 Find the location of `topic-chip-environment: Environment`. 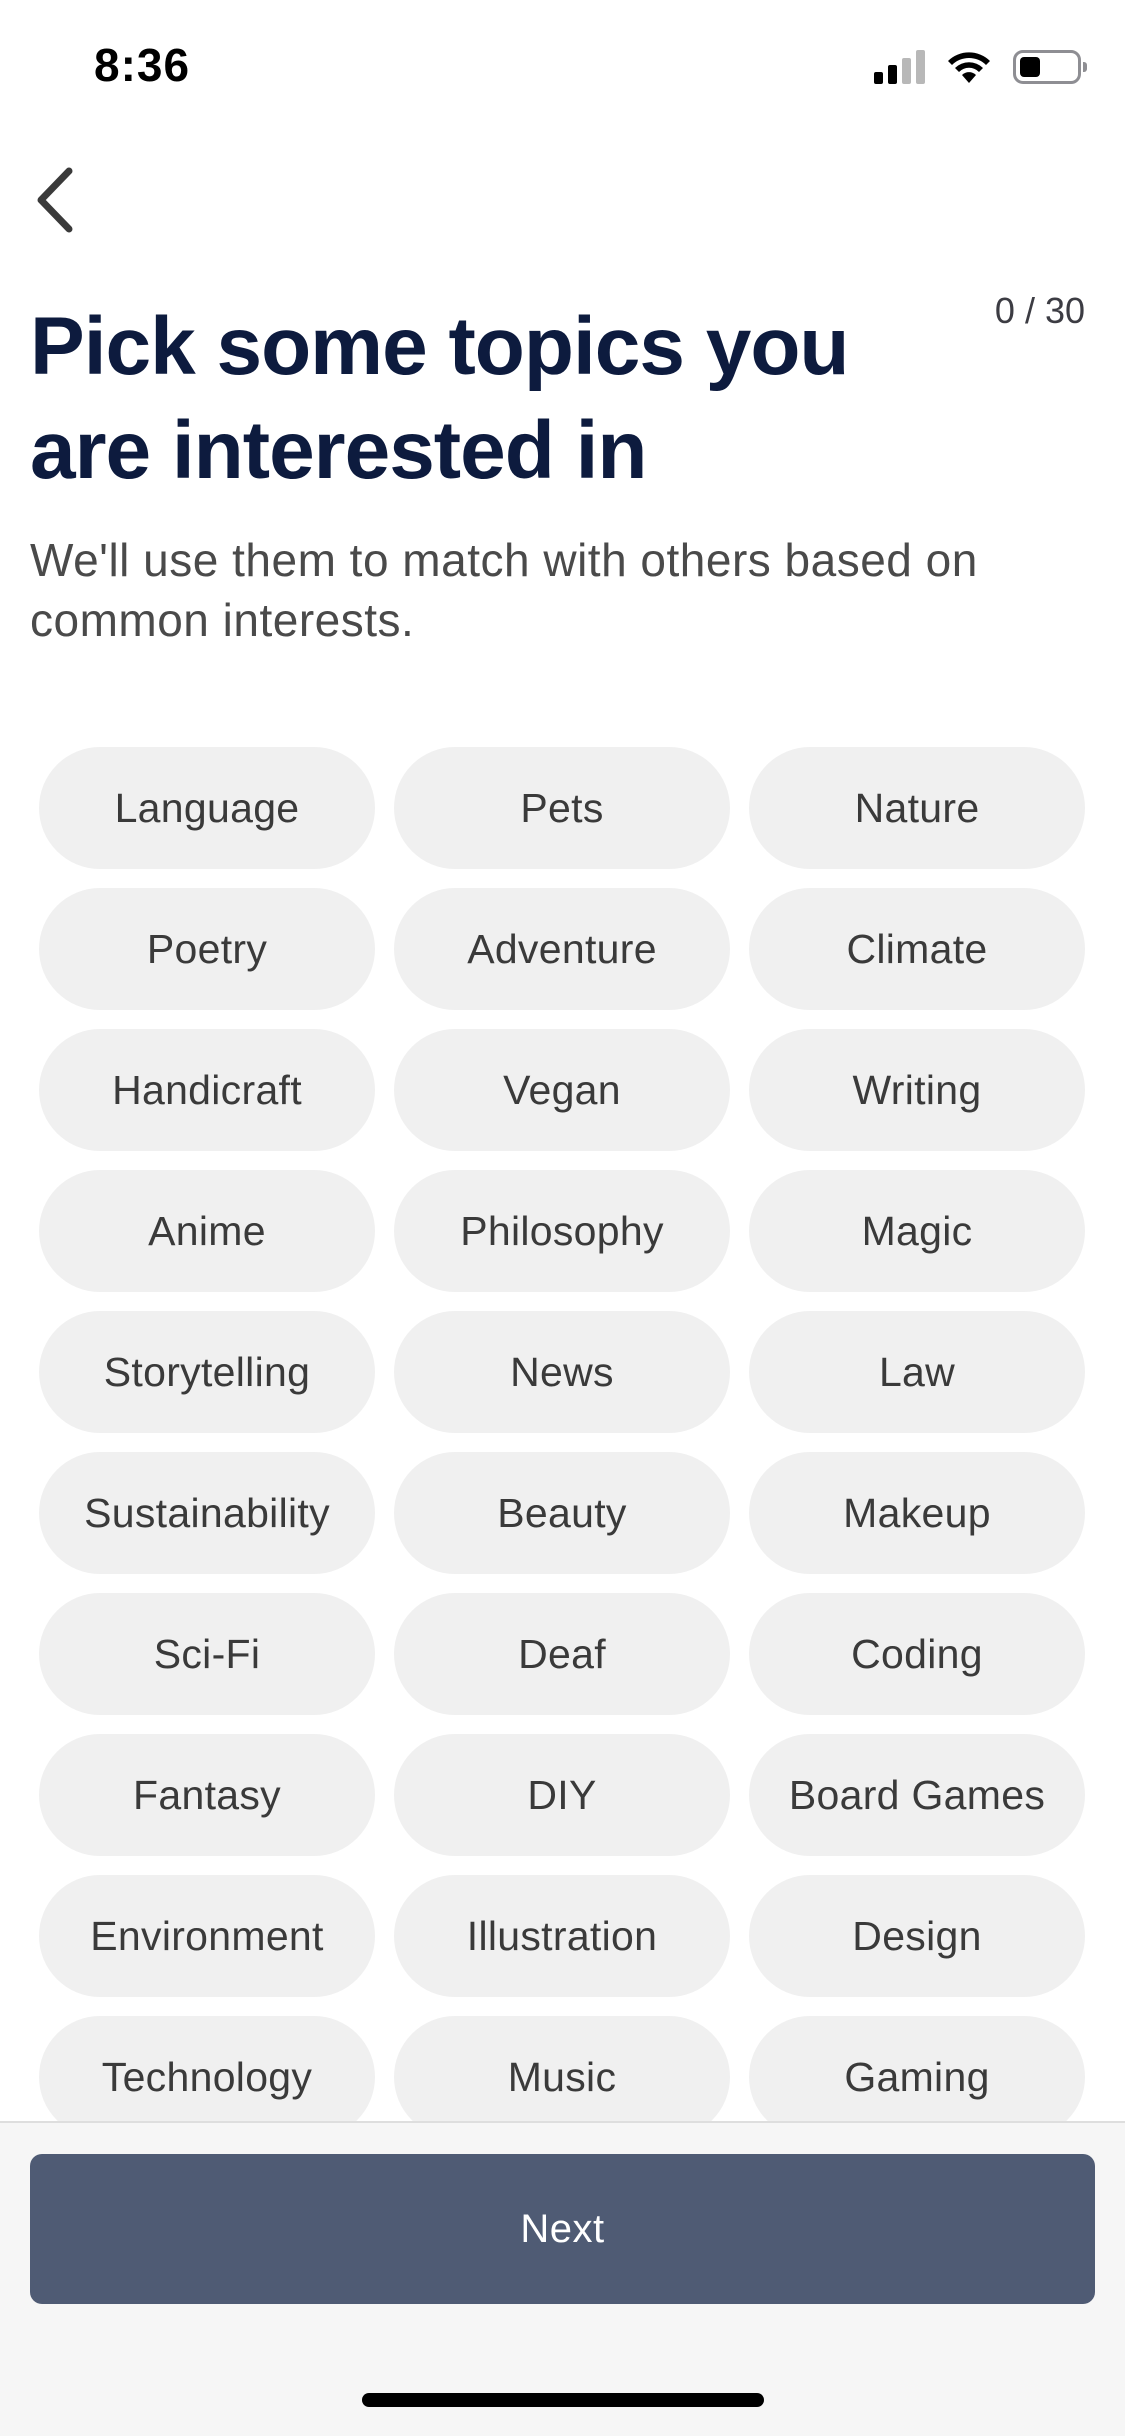

topic-chip-environment: Environment is located at coordinates (207, 1936).